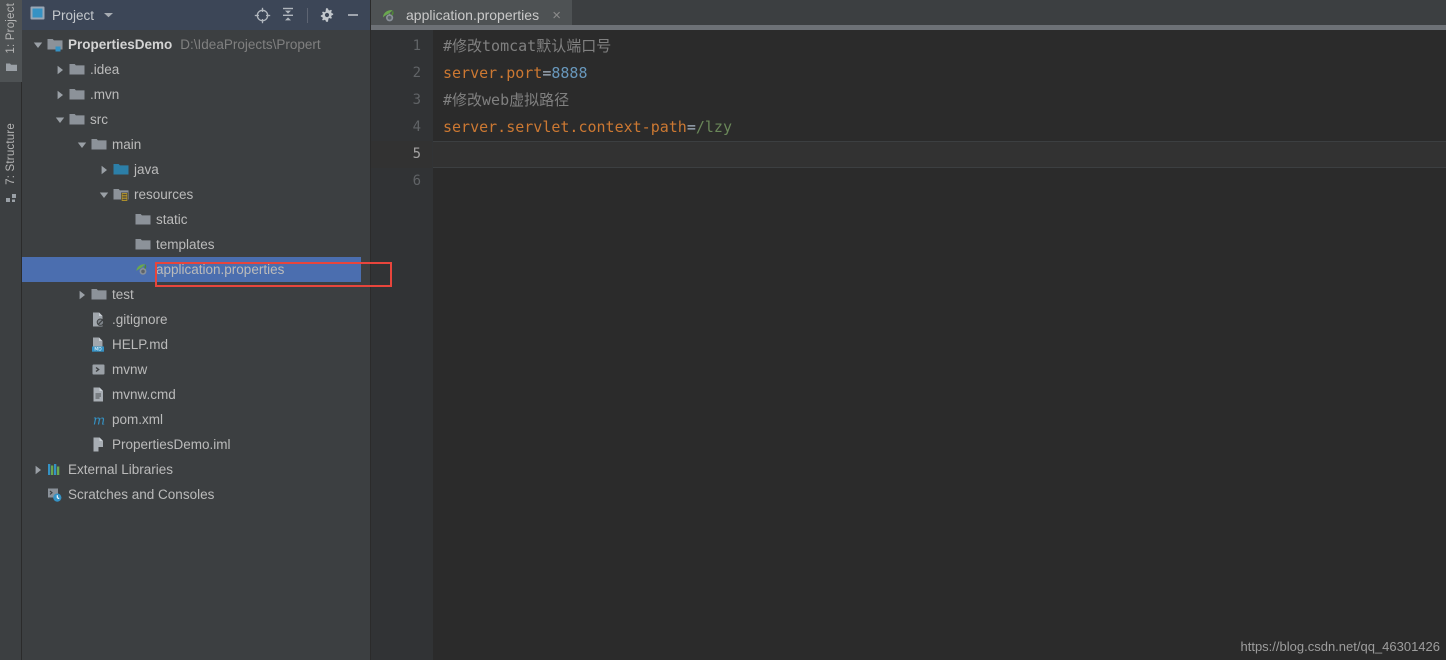 This screenshot has width=1446, height=660. What do you see at coordinates (506, 100) in the screenshot?
I see `code-token-comment: #修改web虚拟路径` at bounding box center [506, 100].